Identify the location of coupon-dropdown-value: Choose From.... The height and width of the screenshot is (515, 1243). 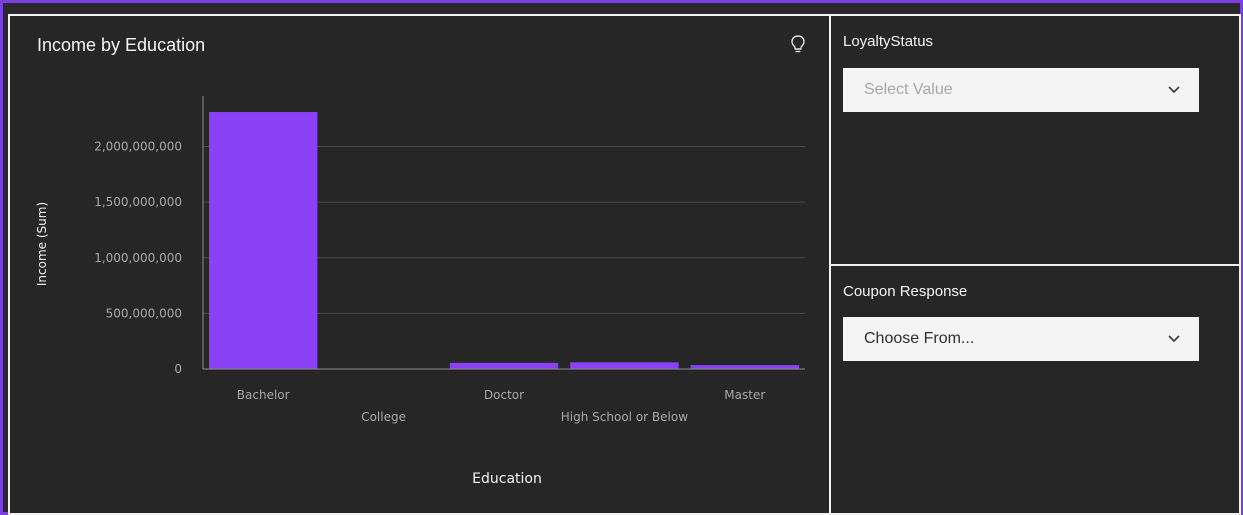
(919, 338).